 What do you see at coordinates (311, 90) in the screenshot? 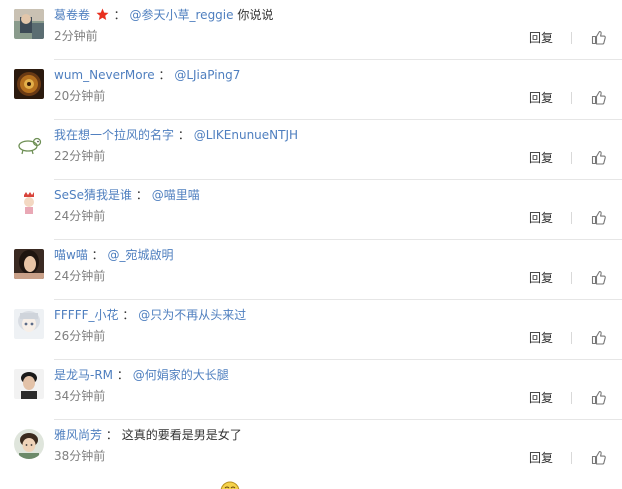
I see `comment-item: wum_NeverMore ： @LJiaPing7 20分钟前 回复` at bounding box center [311, 90].